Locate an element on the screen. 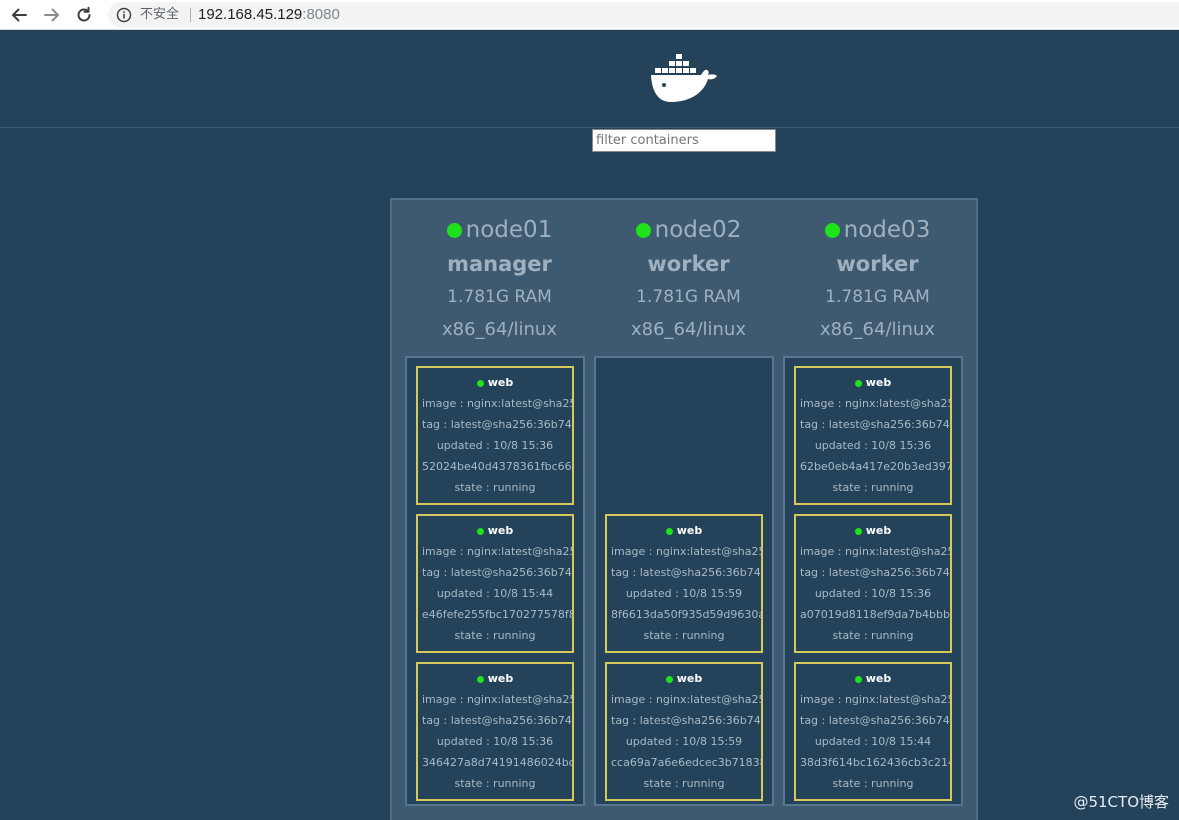 The image size is (1179, 820). reload-button is located at coordinates (84, 15).